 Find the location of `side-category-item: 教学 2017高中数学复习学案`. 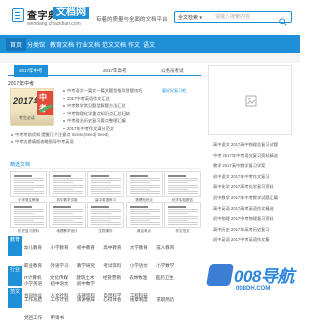

side-category-item: 教学 2017高中数学复习学案 is located at coordinates (252, 168).